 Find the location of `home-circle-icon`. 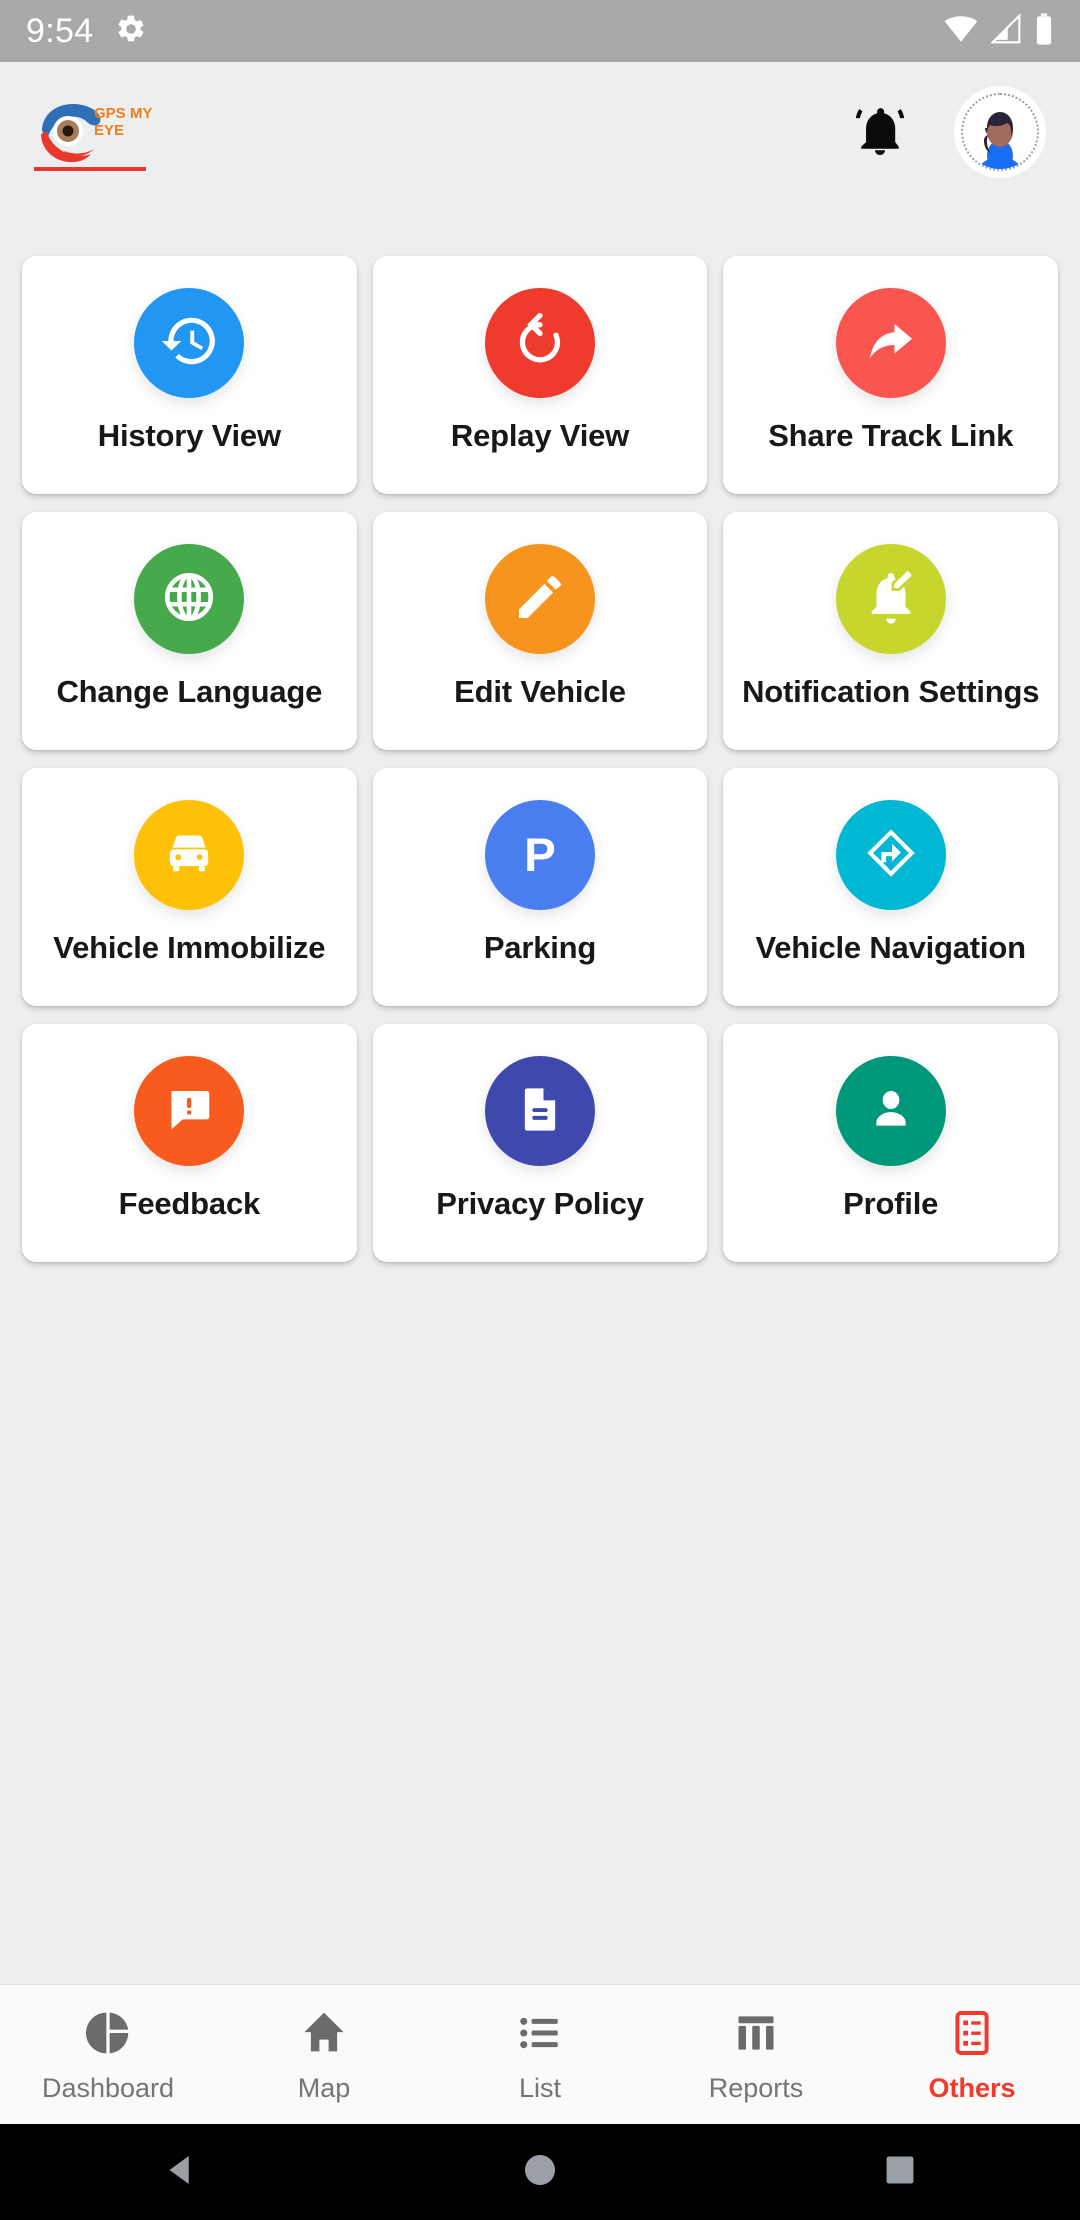

home-circle-icon is located at coordinates (540, 2172).